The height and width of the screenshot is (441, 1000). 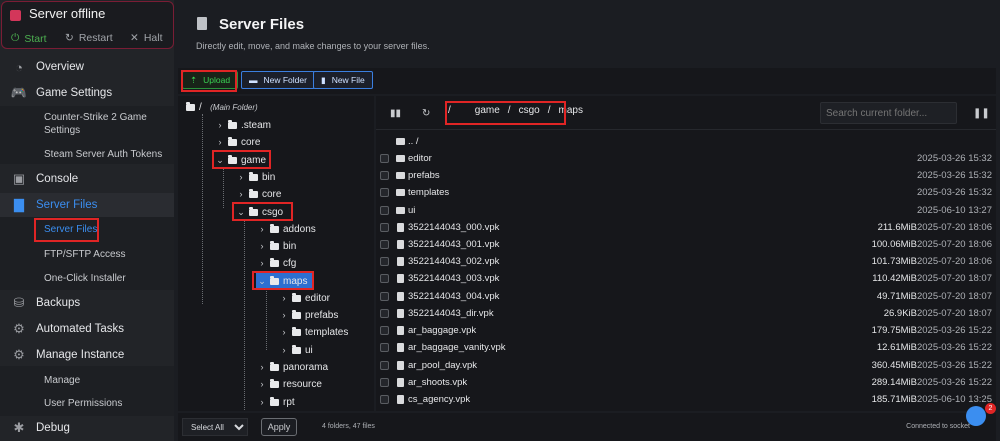 I want to click on columns-icon: ▮▮, so click(x=395, y=113).